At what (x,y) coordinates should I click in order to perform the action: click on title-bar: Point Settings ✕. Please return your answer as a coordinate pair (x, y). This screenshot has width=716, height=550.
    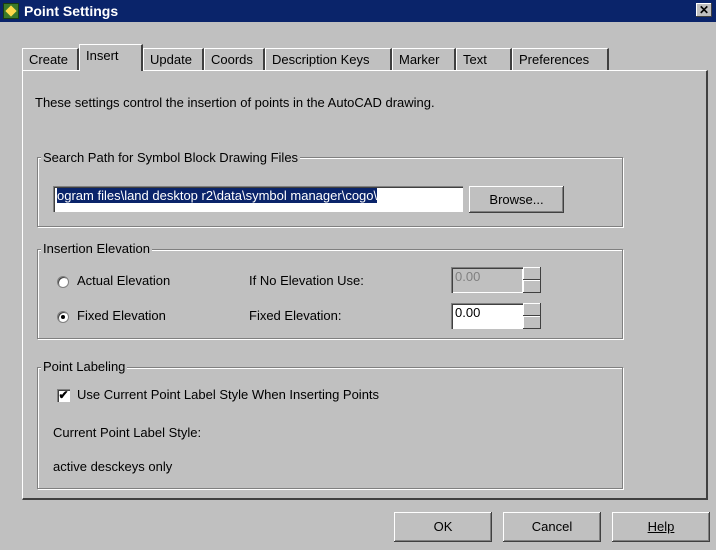
    Looking at the image, I should click on (358, 11).